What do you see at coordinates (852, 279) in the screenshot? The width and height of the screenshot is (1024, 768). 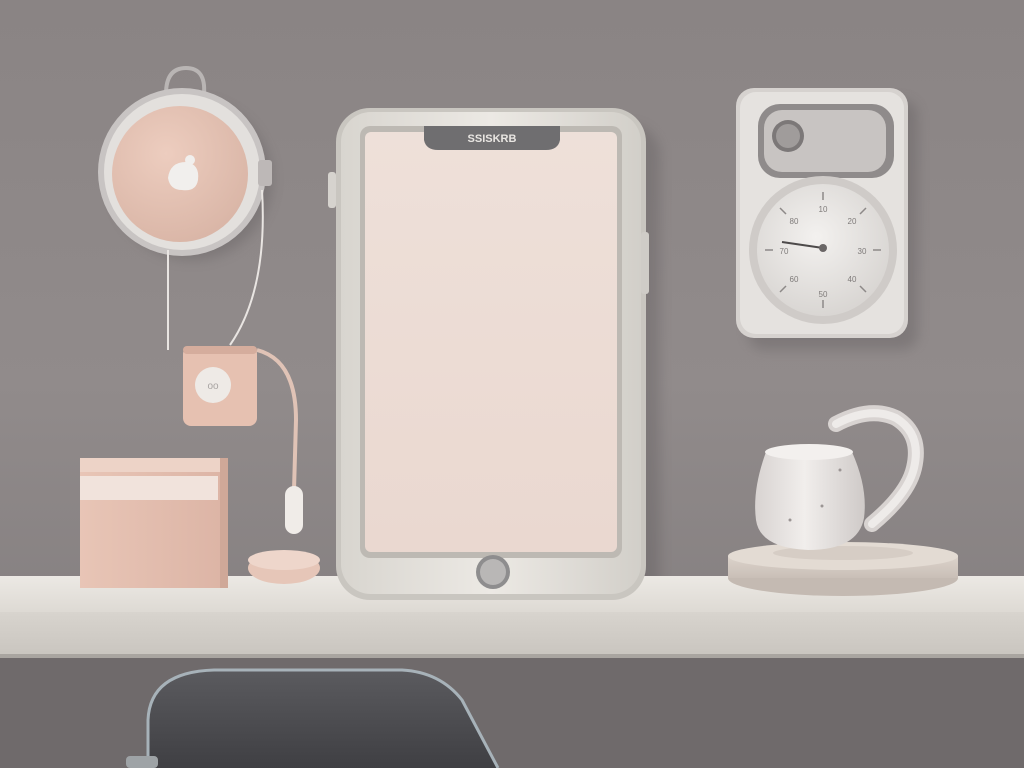 I see `dial-mark: 40` at bounding box center [852, 279].